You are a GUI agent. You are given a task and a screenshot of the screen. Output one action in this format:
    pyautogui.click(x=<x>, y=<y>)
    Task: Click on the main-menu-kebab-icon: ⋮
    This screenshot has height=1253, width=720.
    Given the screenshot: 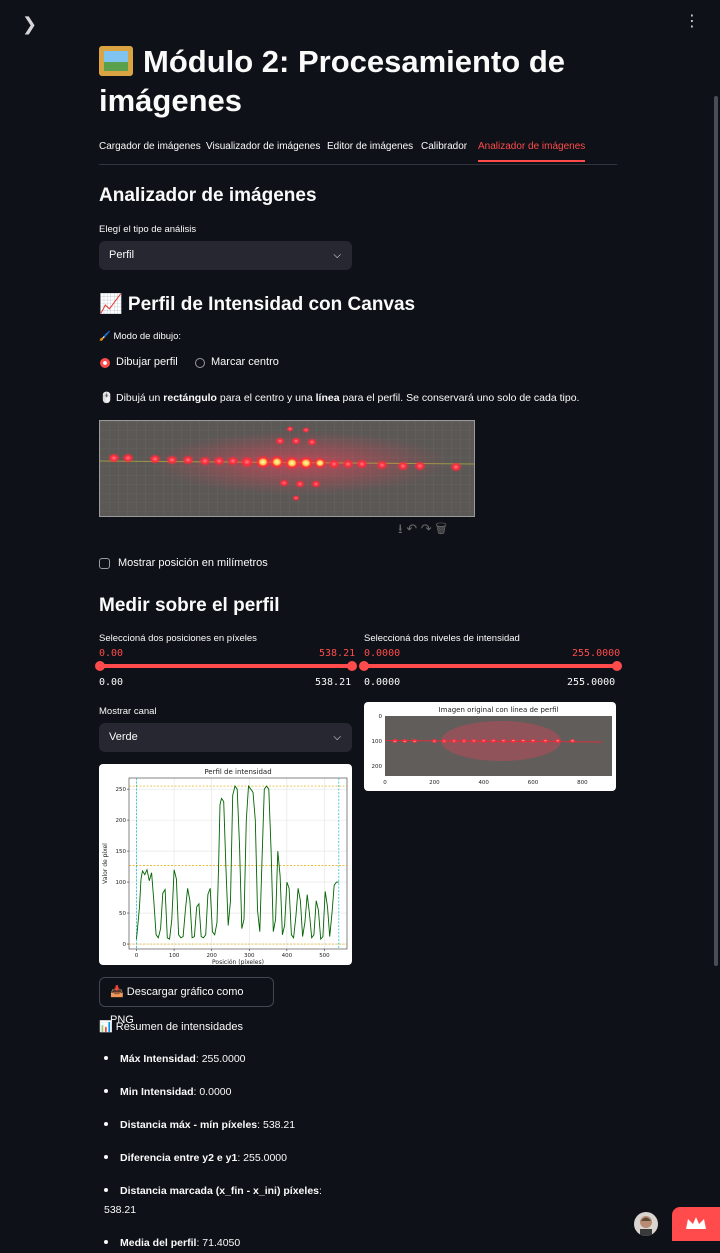 What is the action you would take?
    pyautogui.click(x=692, y=22)
    